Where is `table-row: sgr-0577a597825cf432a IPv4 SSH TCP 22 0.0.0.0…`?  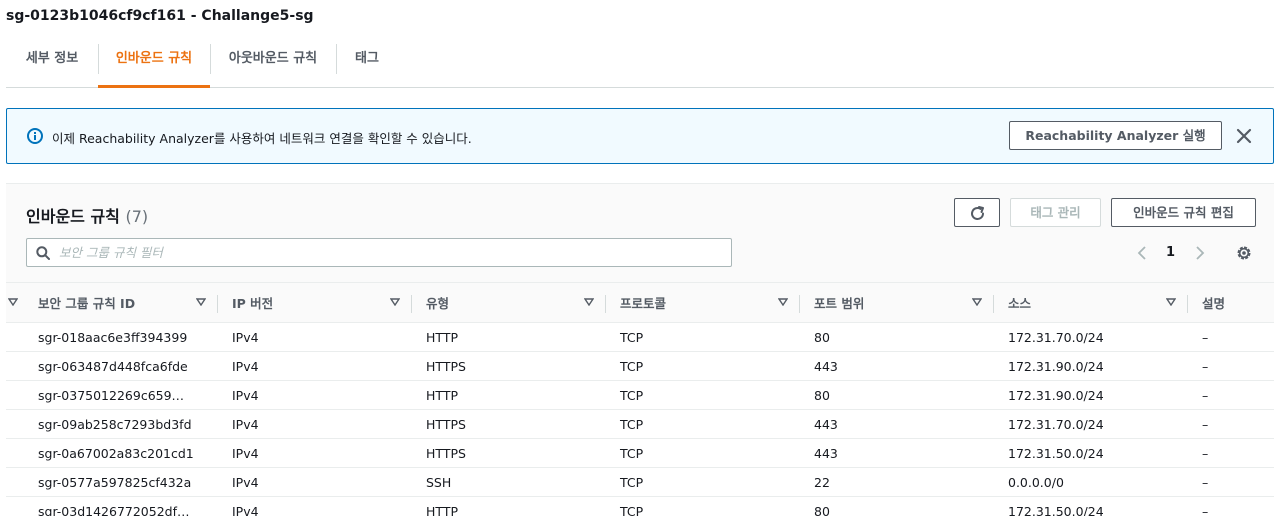
table-row: sgr-0577a597825cf432a IPv4 SSH TCP 22 0.0.0.0… is located at coordinates (640, 482).